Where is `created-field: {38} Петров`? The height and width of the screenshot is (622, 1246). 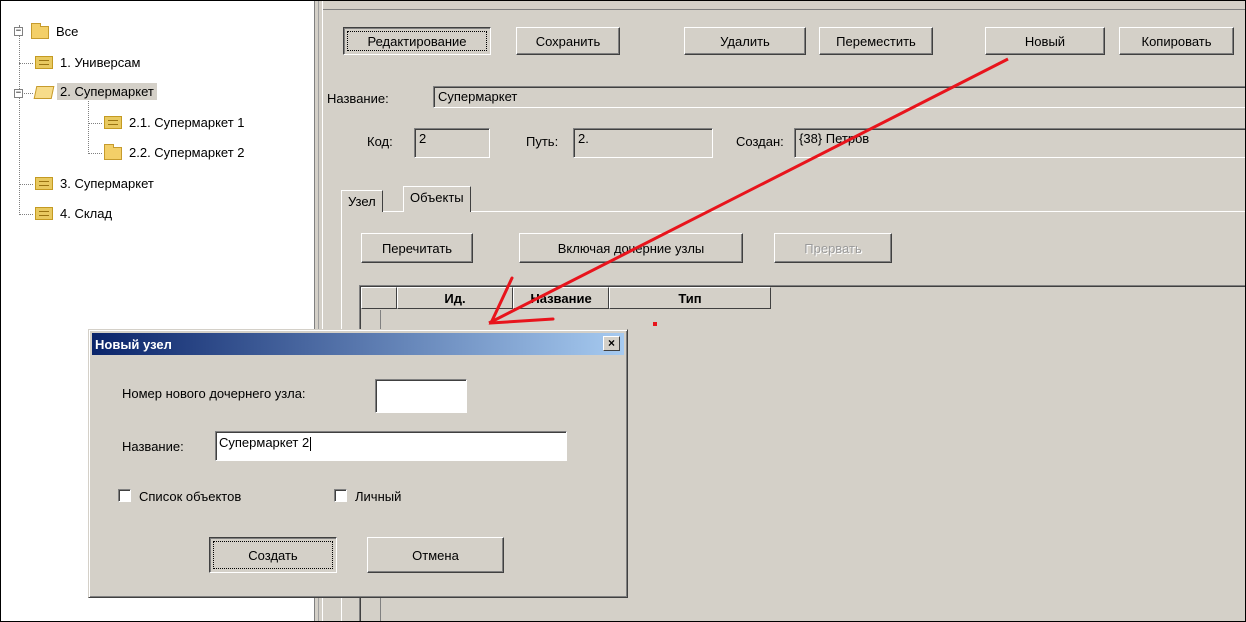
created-field: {38} Петров is located at coordinates (1019, 143).